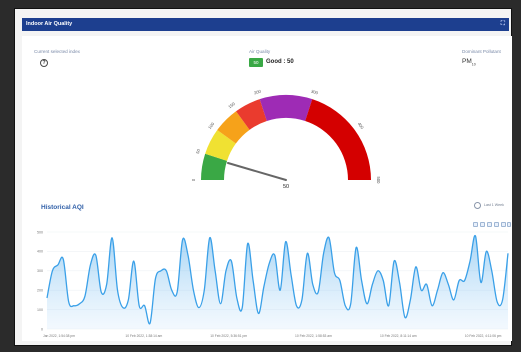 The height and width of the screenshot is (352, 521). I want to click on y-tick-label: 300, so click(40, 271).